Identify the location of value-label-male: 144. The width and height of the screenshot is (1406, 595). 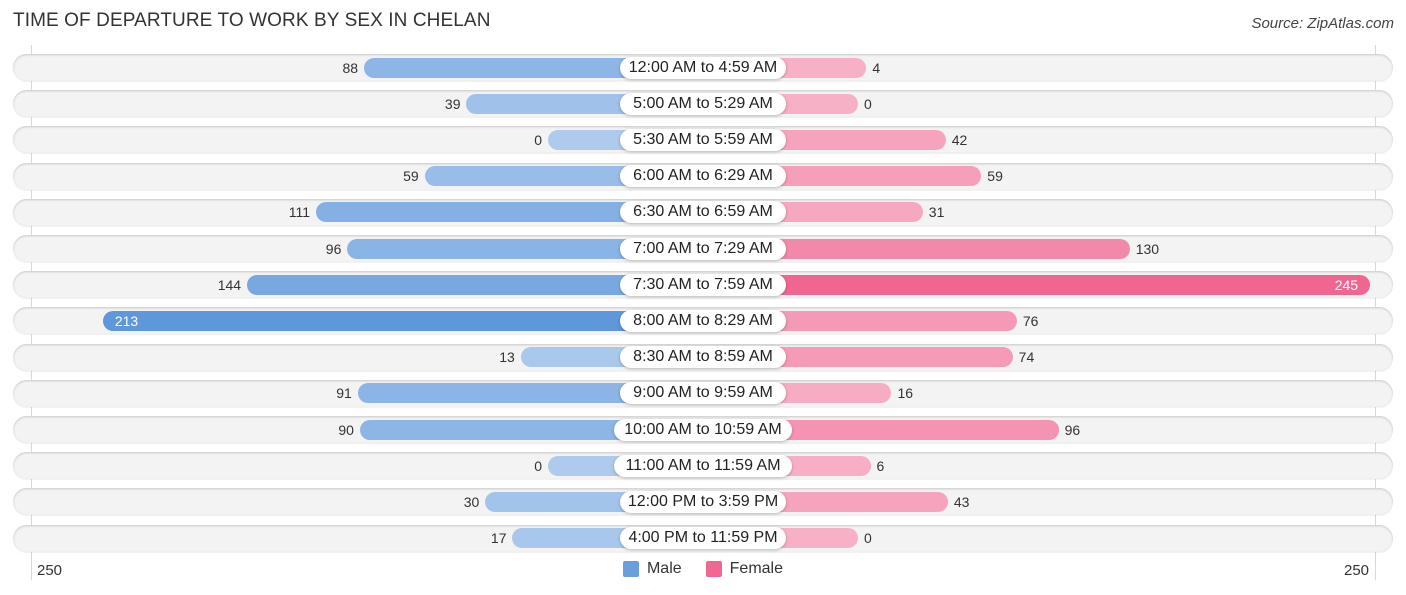
(229, 284).